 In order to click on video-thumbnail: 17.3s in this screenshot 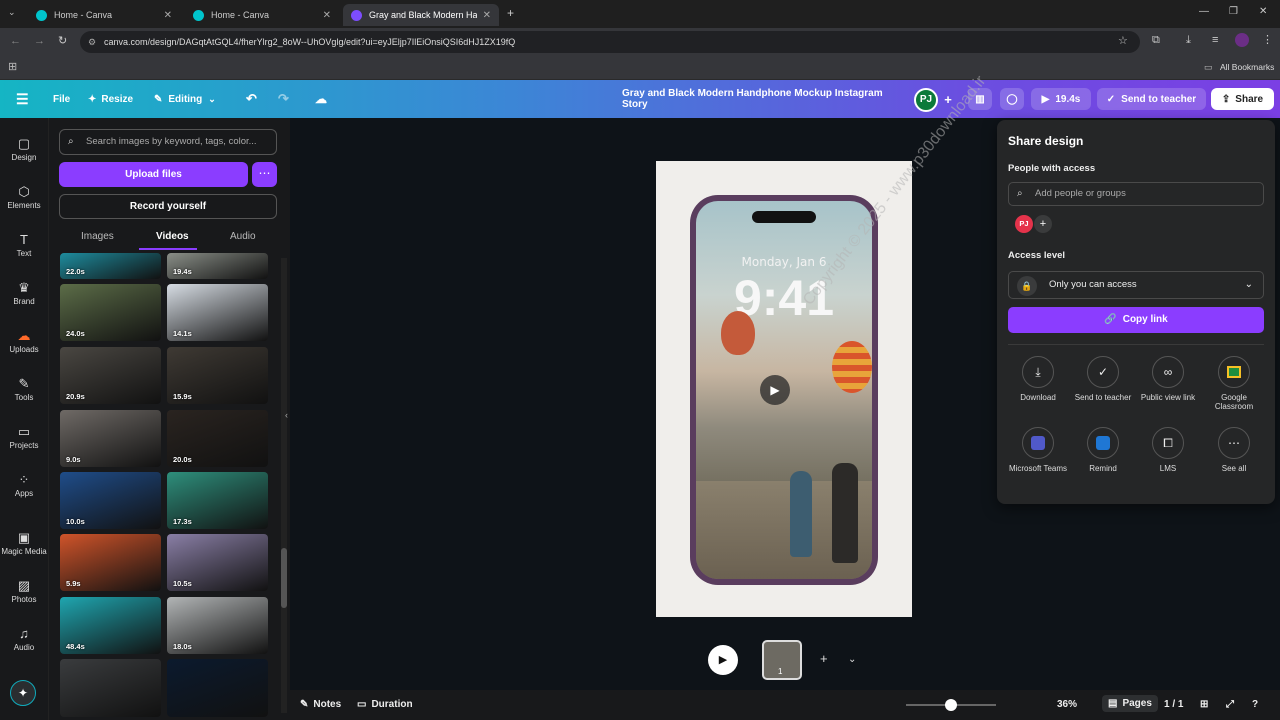, I will do `click(217, 500)`.